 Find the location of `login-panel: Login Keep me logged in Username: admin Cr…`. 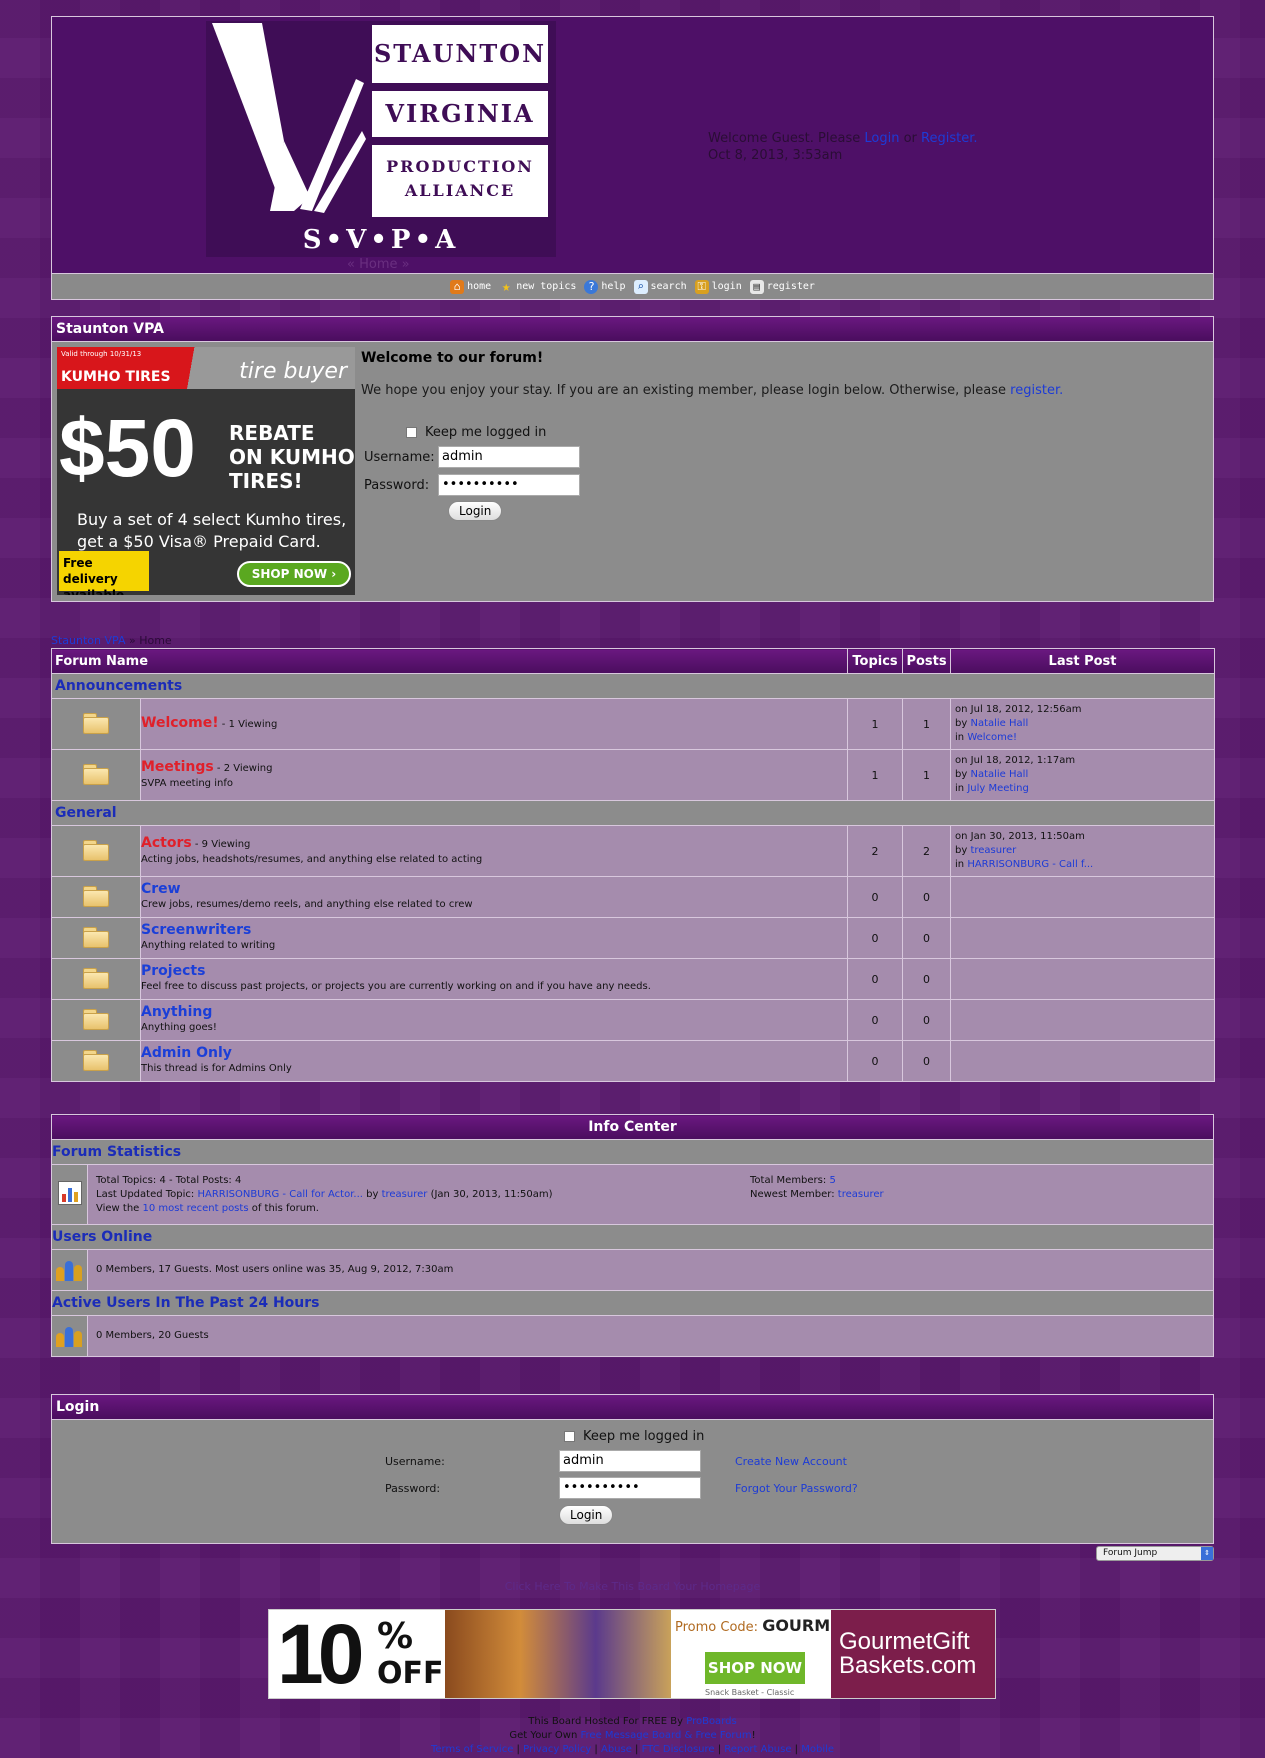

login-panel: Login Keep me logged in Username: admin Cr… is located at coordinates (632, 1469).